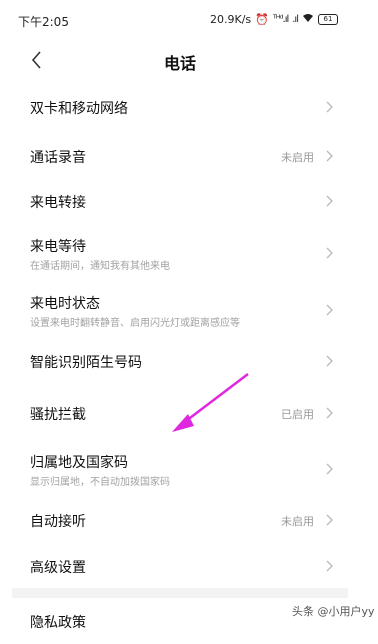 This screenshot has height=644, width=378. Describe the element at coordinates (100, 266) in the screenshot. I see `settings-row-description: 在通话期间，通知我有其他来电` at that location.